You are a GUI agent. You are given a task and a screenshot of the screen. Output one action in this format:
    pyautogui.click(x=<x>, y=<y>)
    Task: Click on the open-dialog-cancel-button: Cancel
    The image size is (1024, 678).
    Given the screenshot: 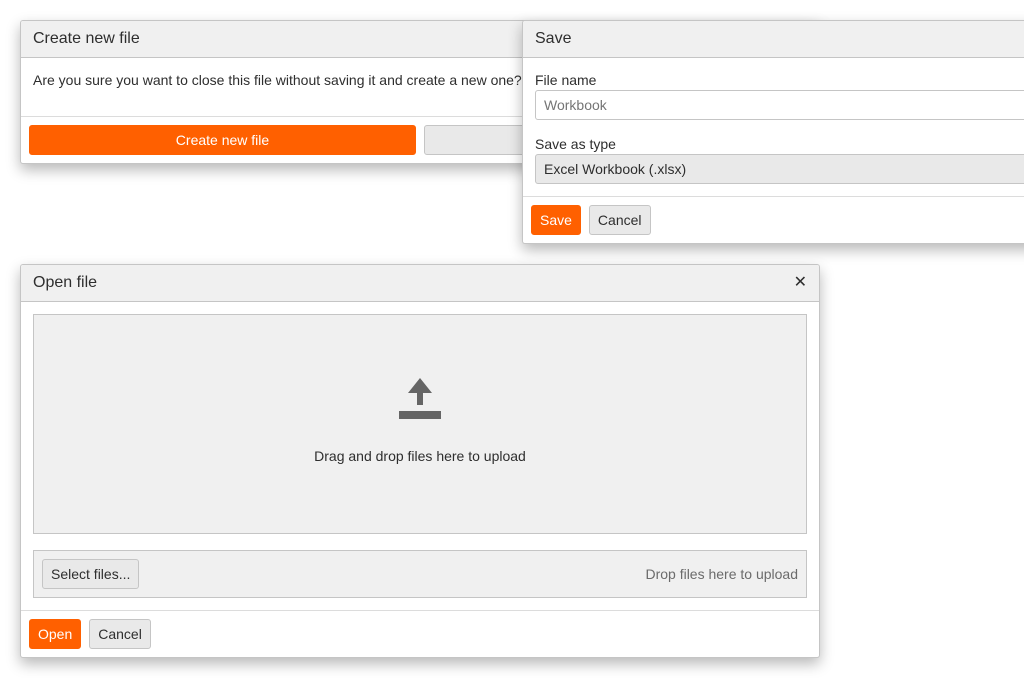 What is the action you would take?
    pyautogui.click(x=120, y=634)
    